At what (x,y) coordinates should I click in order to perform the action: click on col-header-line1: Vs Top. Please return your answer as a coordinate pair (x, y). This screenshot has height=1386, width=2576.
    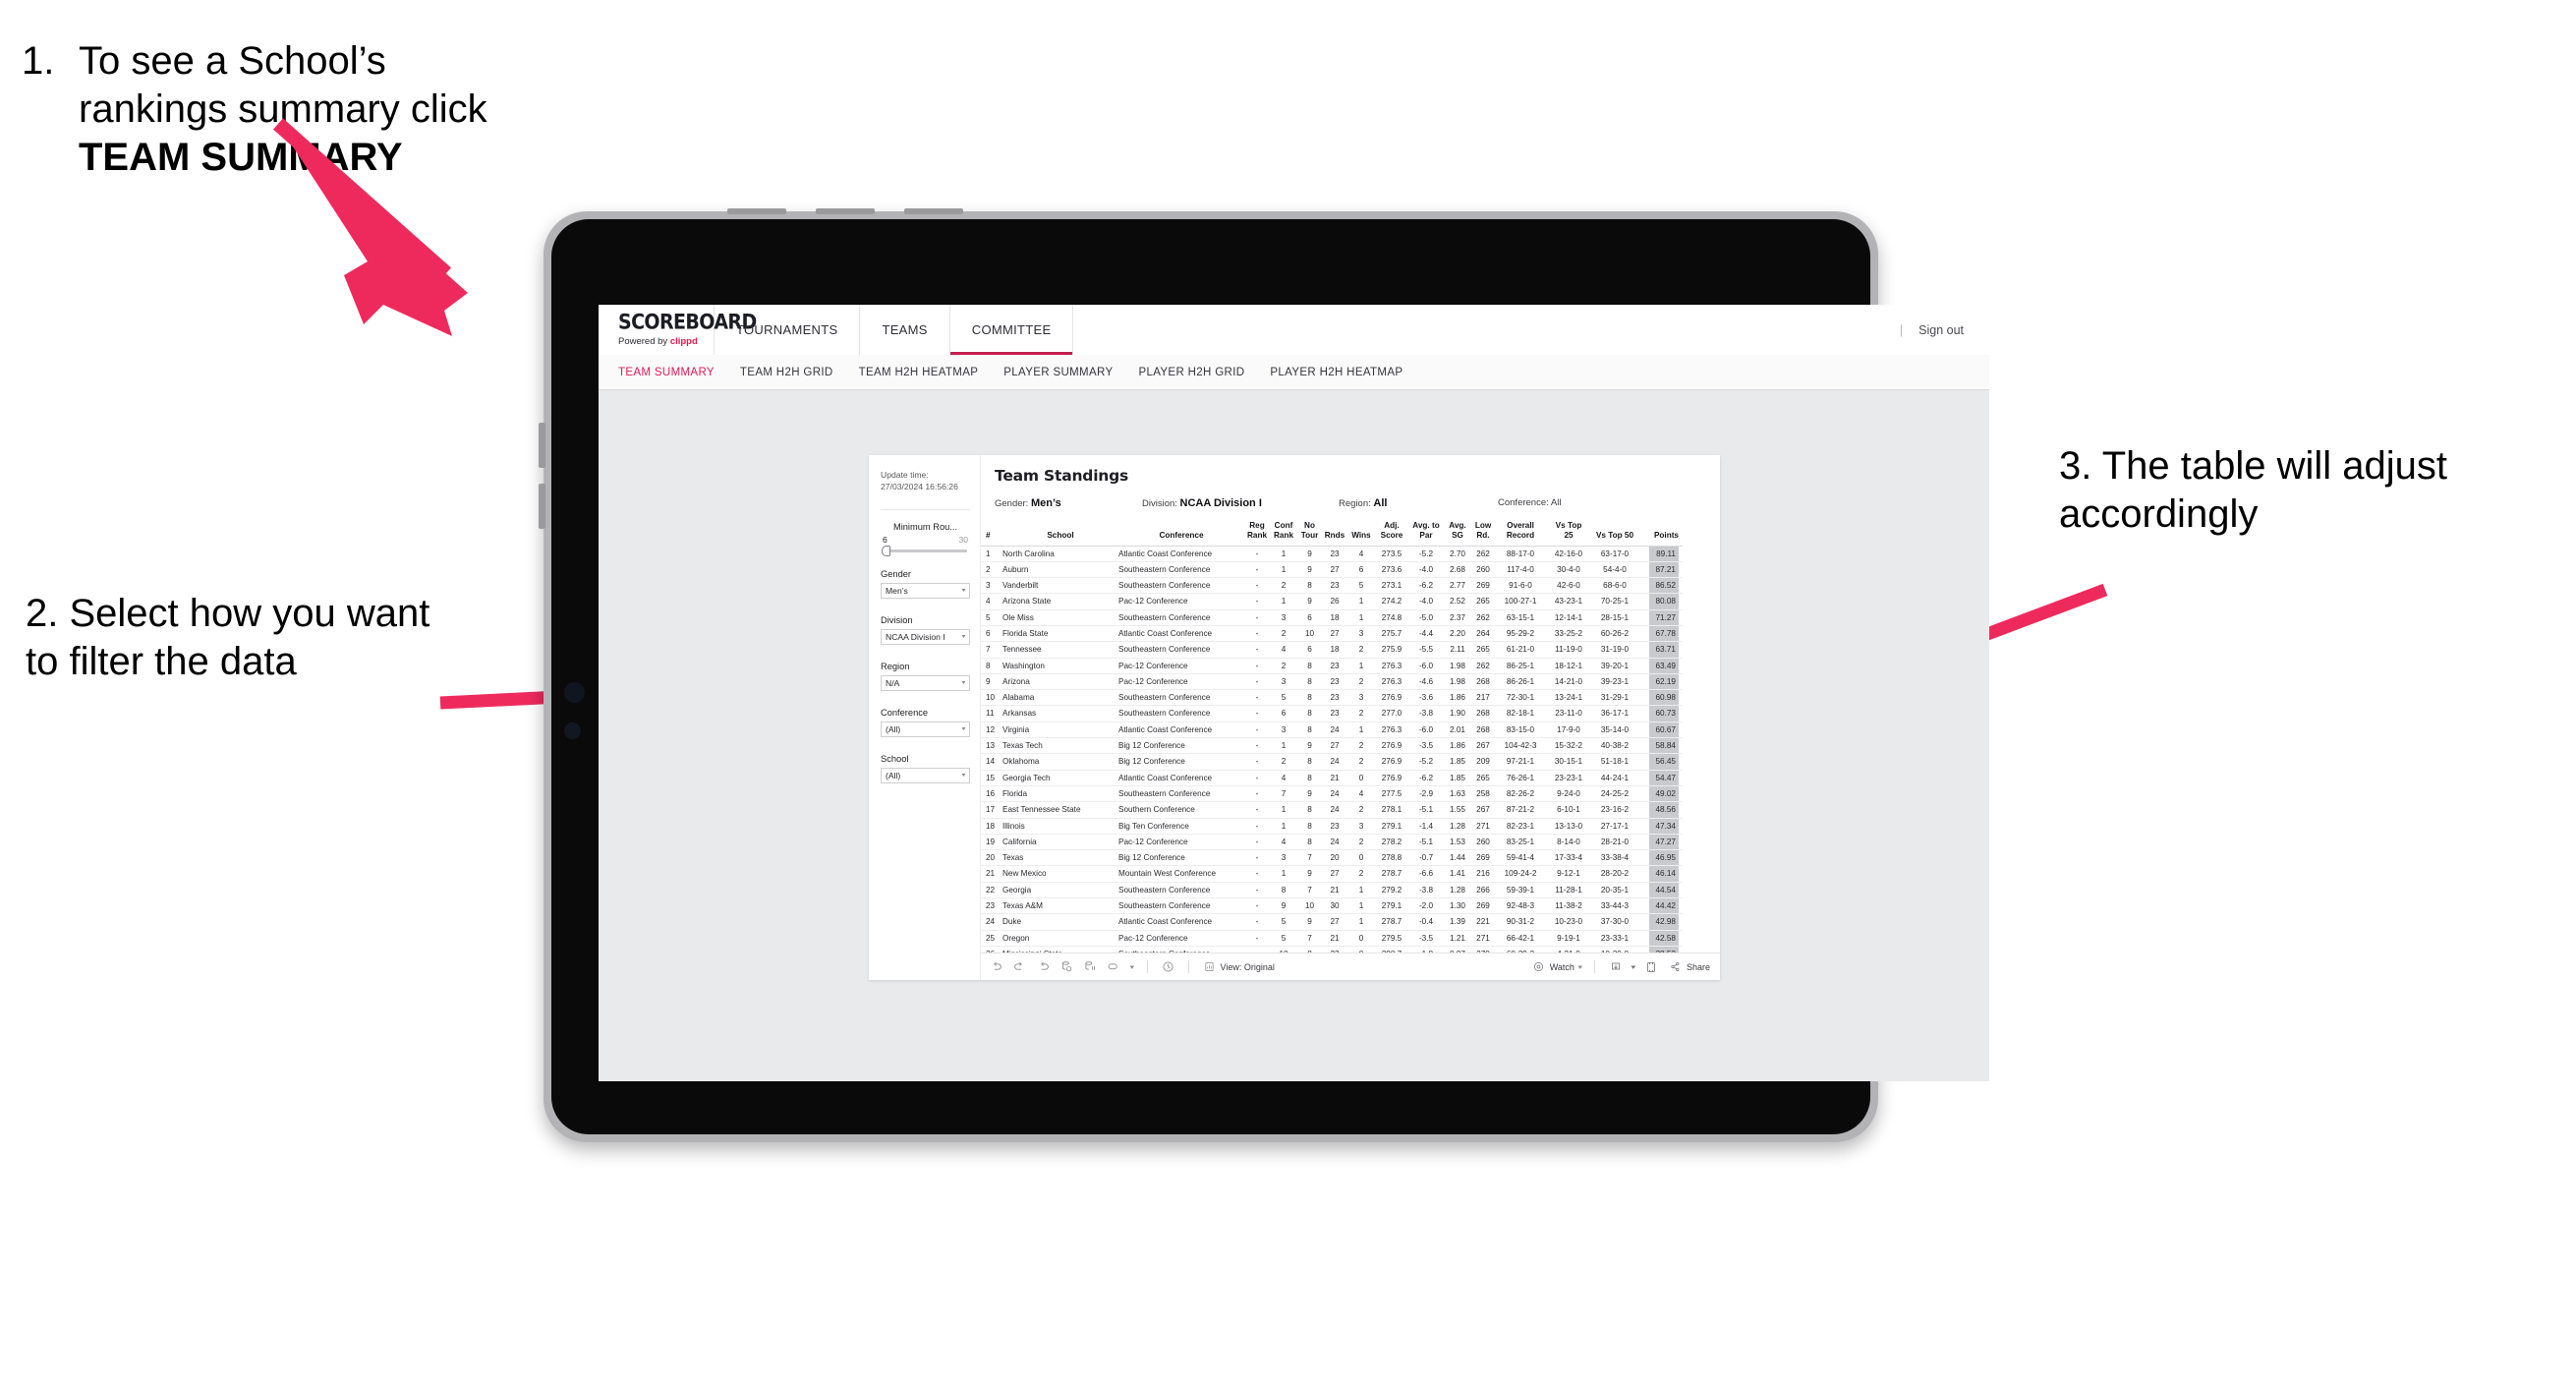
    Looking at the image, I should click on (1568, 526).